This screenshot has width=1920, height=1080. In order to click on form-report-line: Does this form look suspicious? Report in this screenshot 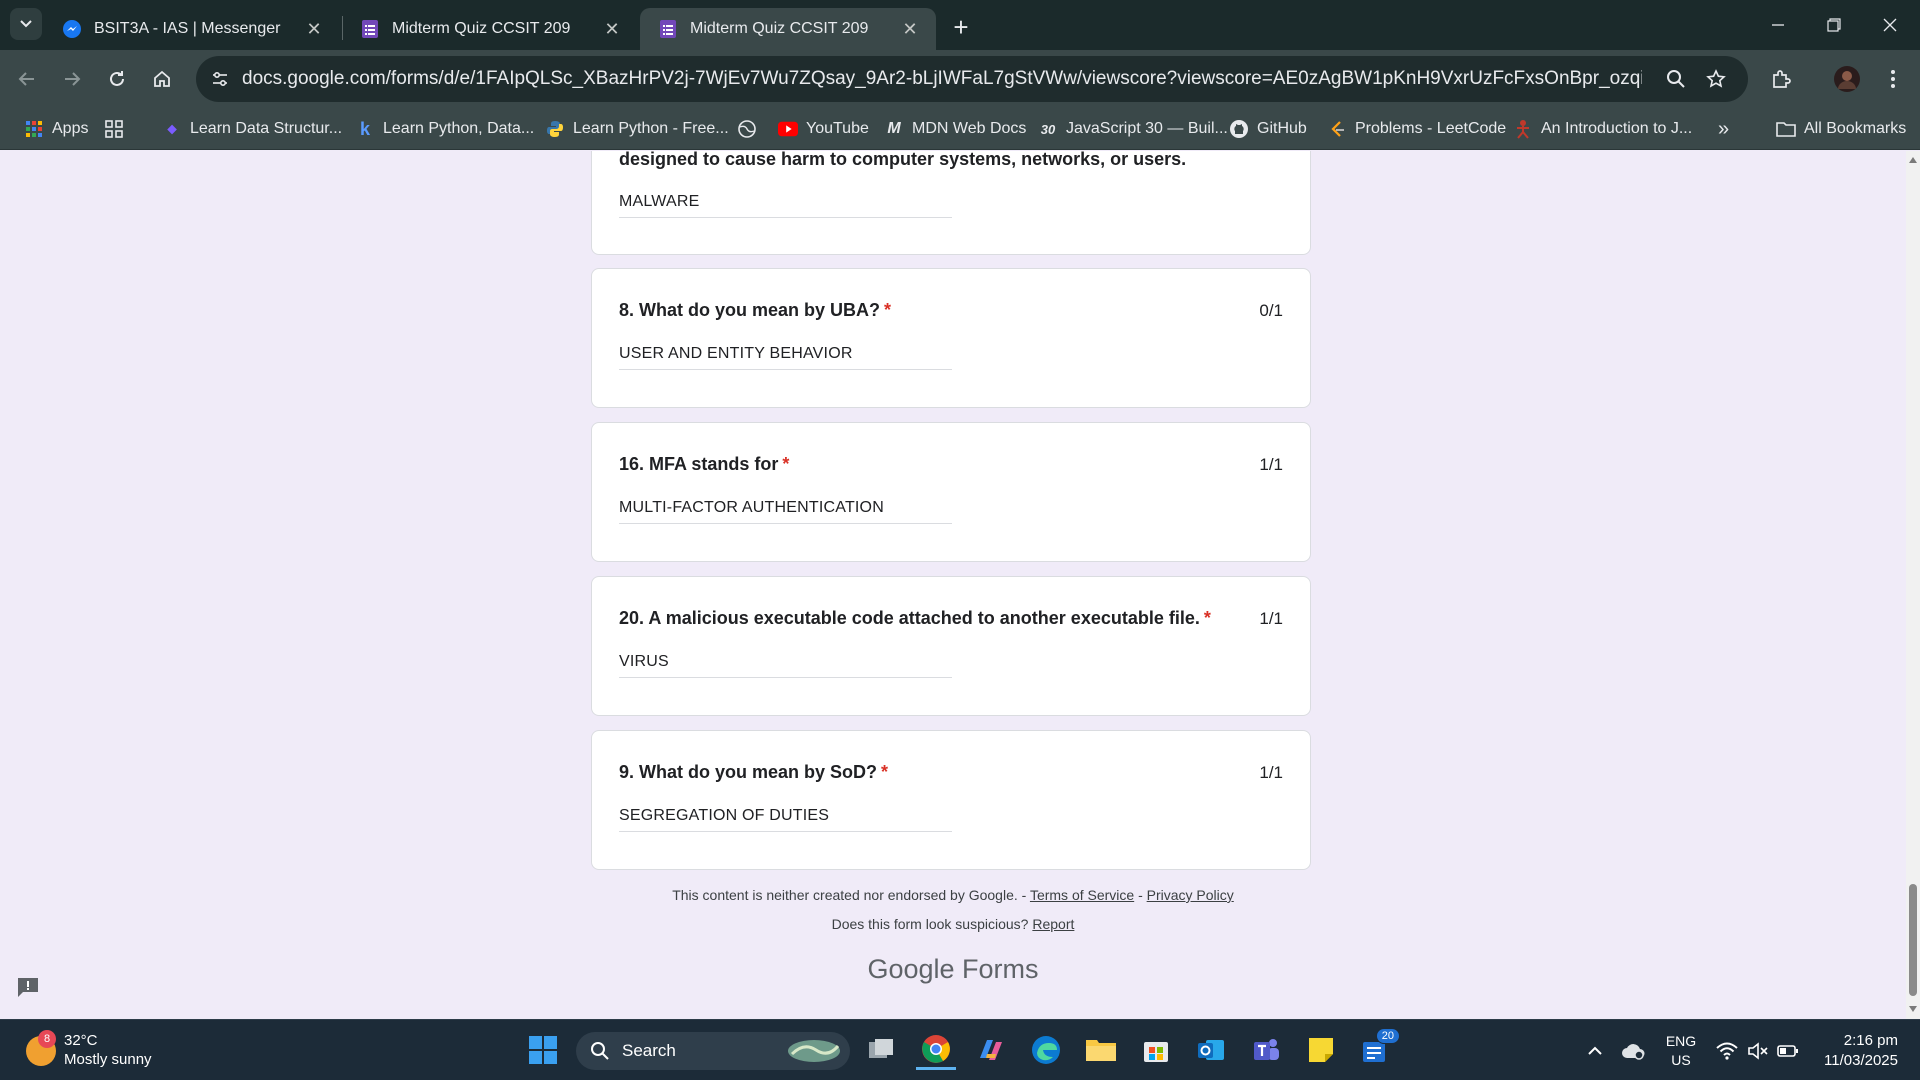, I will do `click(953, 924)`.